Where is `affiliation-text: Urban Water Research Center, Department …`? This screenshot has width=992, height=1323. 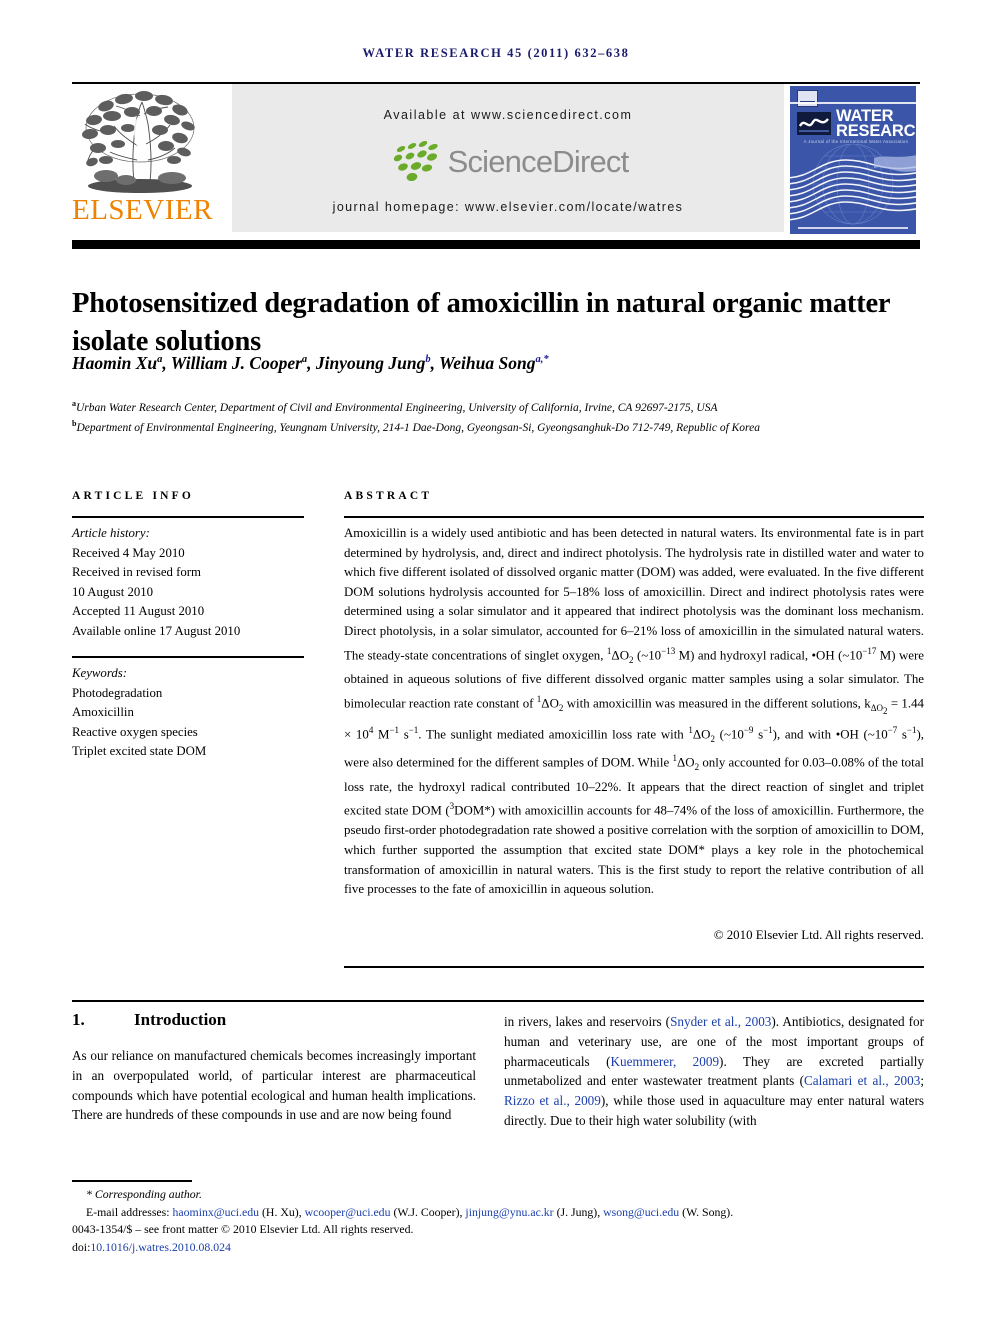
affiliation-text: Urban Water Research Center, Department … is located at coordinates (397, 407).